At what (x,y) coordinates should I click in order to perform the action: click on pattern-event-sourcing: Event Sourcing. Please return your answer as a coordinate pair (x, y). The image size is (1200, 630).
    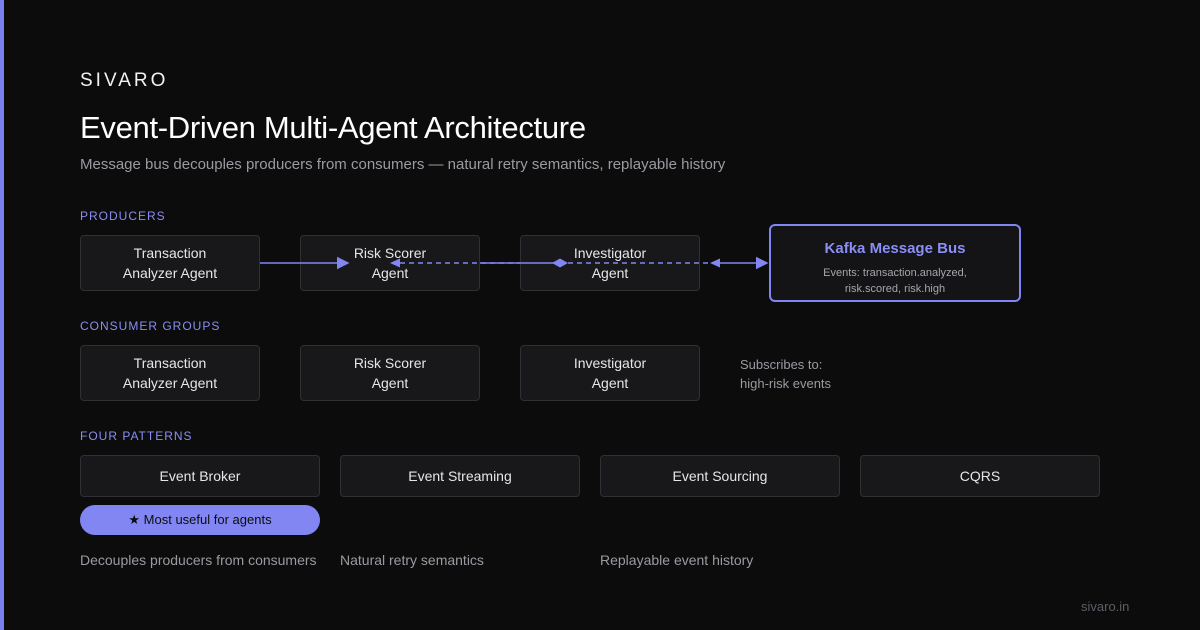
    Looking at the image, I should click on (720, 476).